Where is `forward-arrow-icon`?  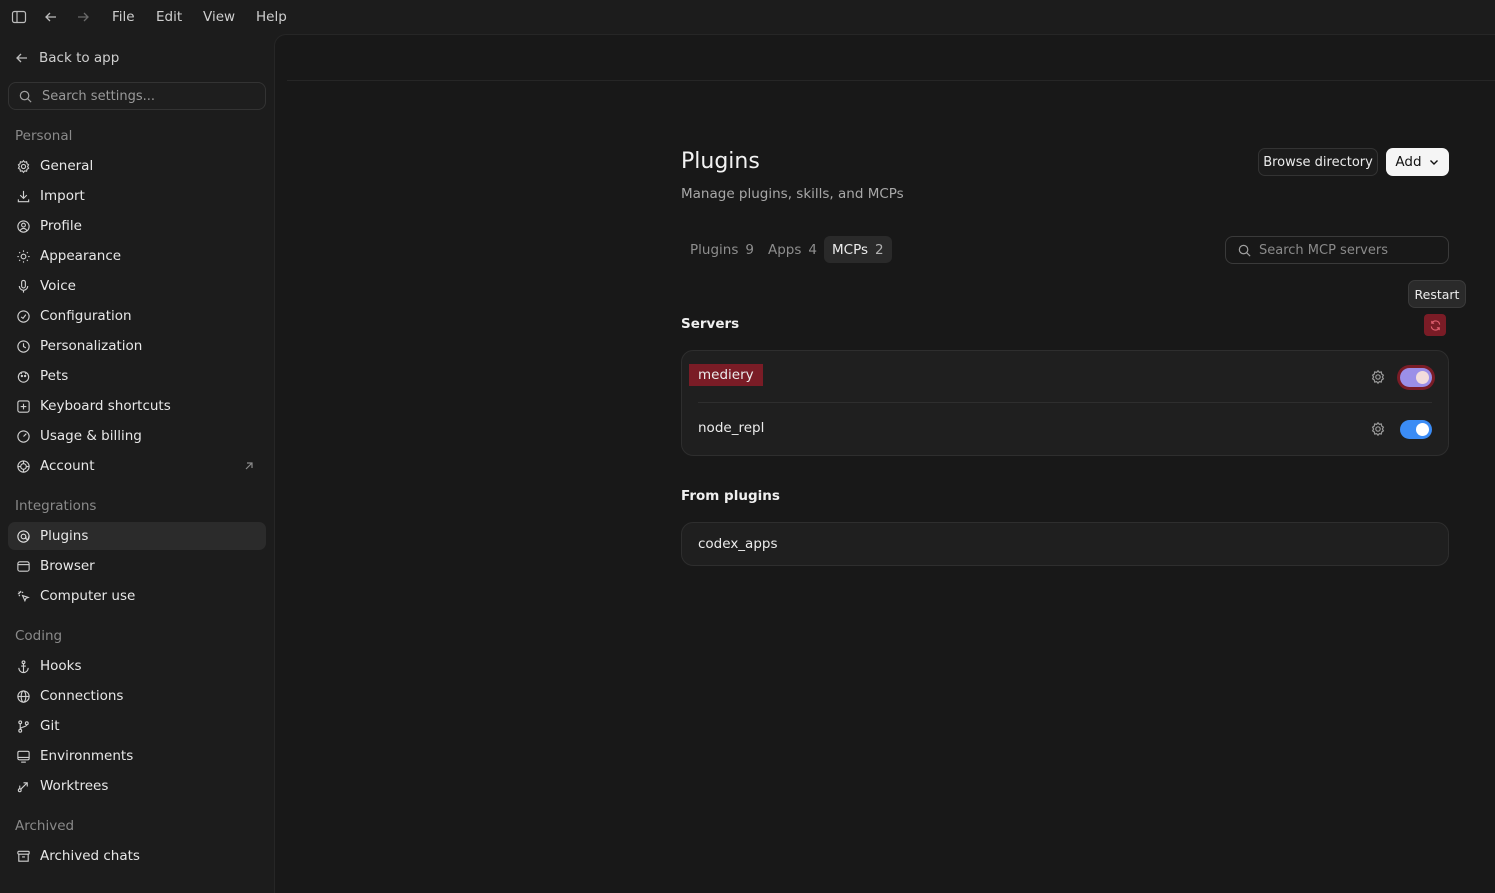
forward-arrow-icon is located at coordinates (83, 17).